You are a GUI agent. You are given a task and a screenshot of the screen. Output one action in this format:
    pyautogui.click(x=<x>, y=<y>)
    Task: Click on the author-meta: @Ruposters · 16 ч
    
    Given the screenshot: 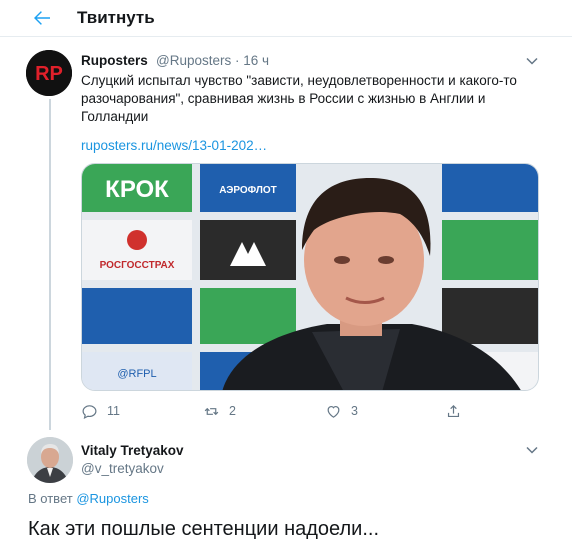 What is the action you would take?
    pyautogui.click(x=212, y=60)
    